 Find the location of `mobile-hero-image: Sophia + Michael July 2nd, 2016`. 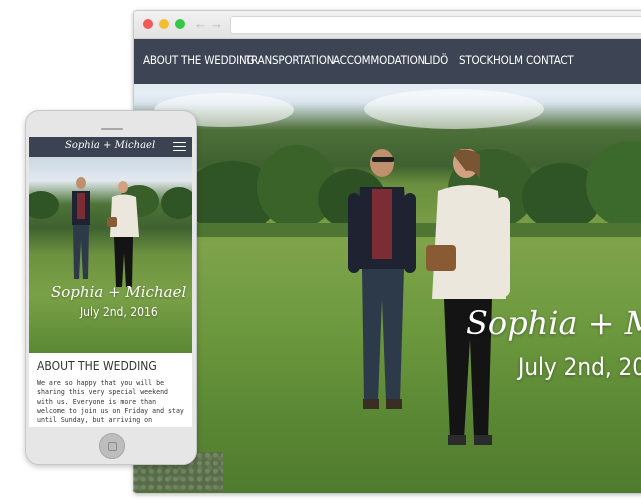

mobile-hero-image: Sophia + Michael July 2nd, 2016 is located at coordinates (110, 255).